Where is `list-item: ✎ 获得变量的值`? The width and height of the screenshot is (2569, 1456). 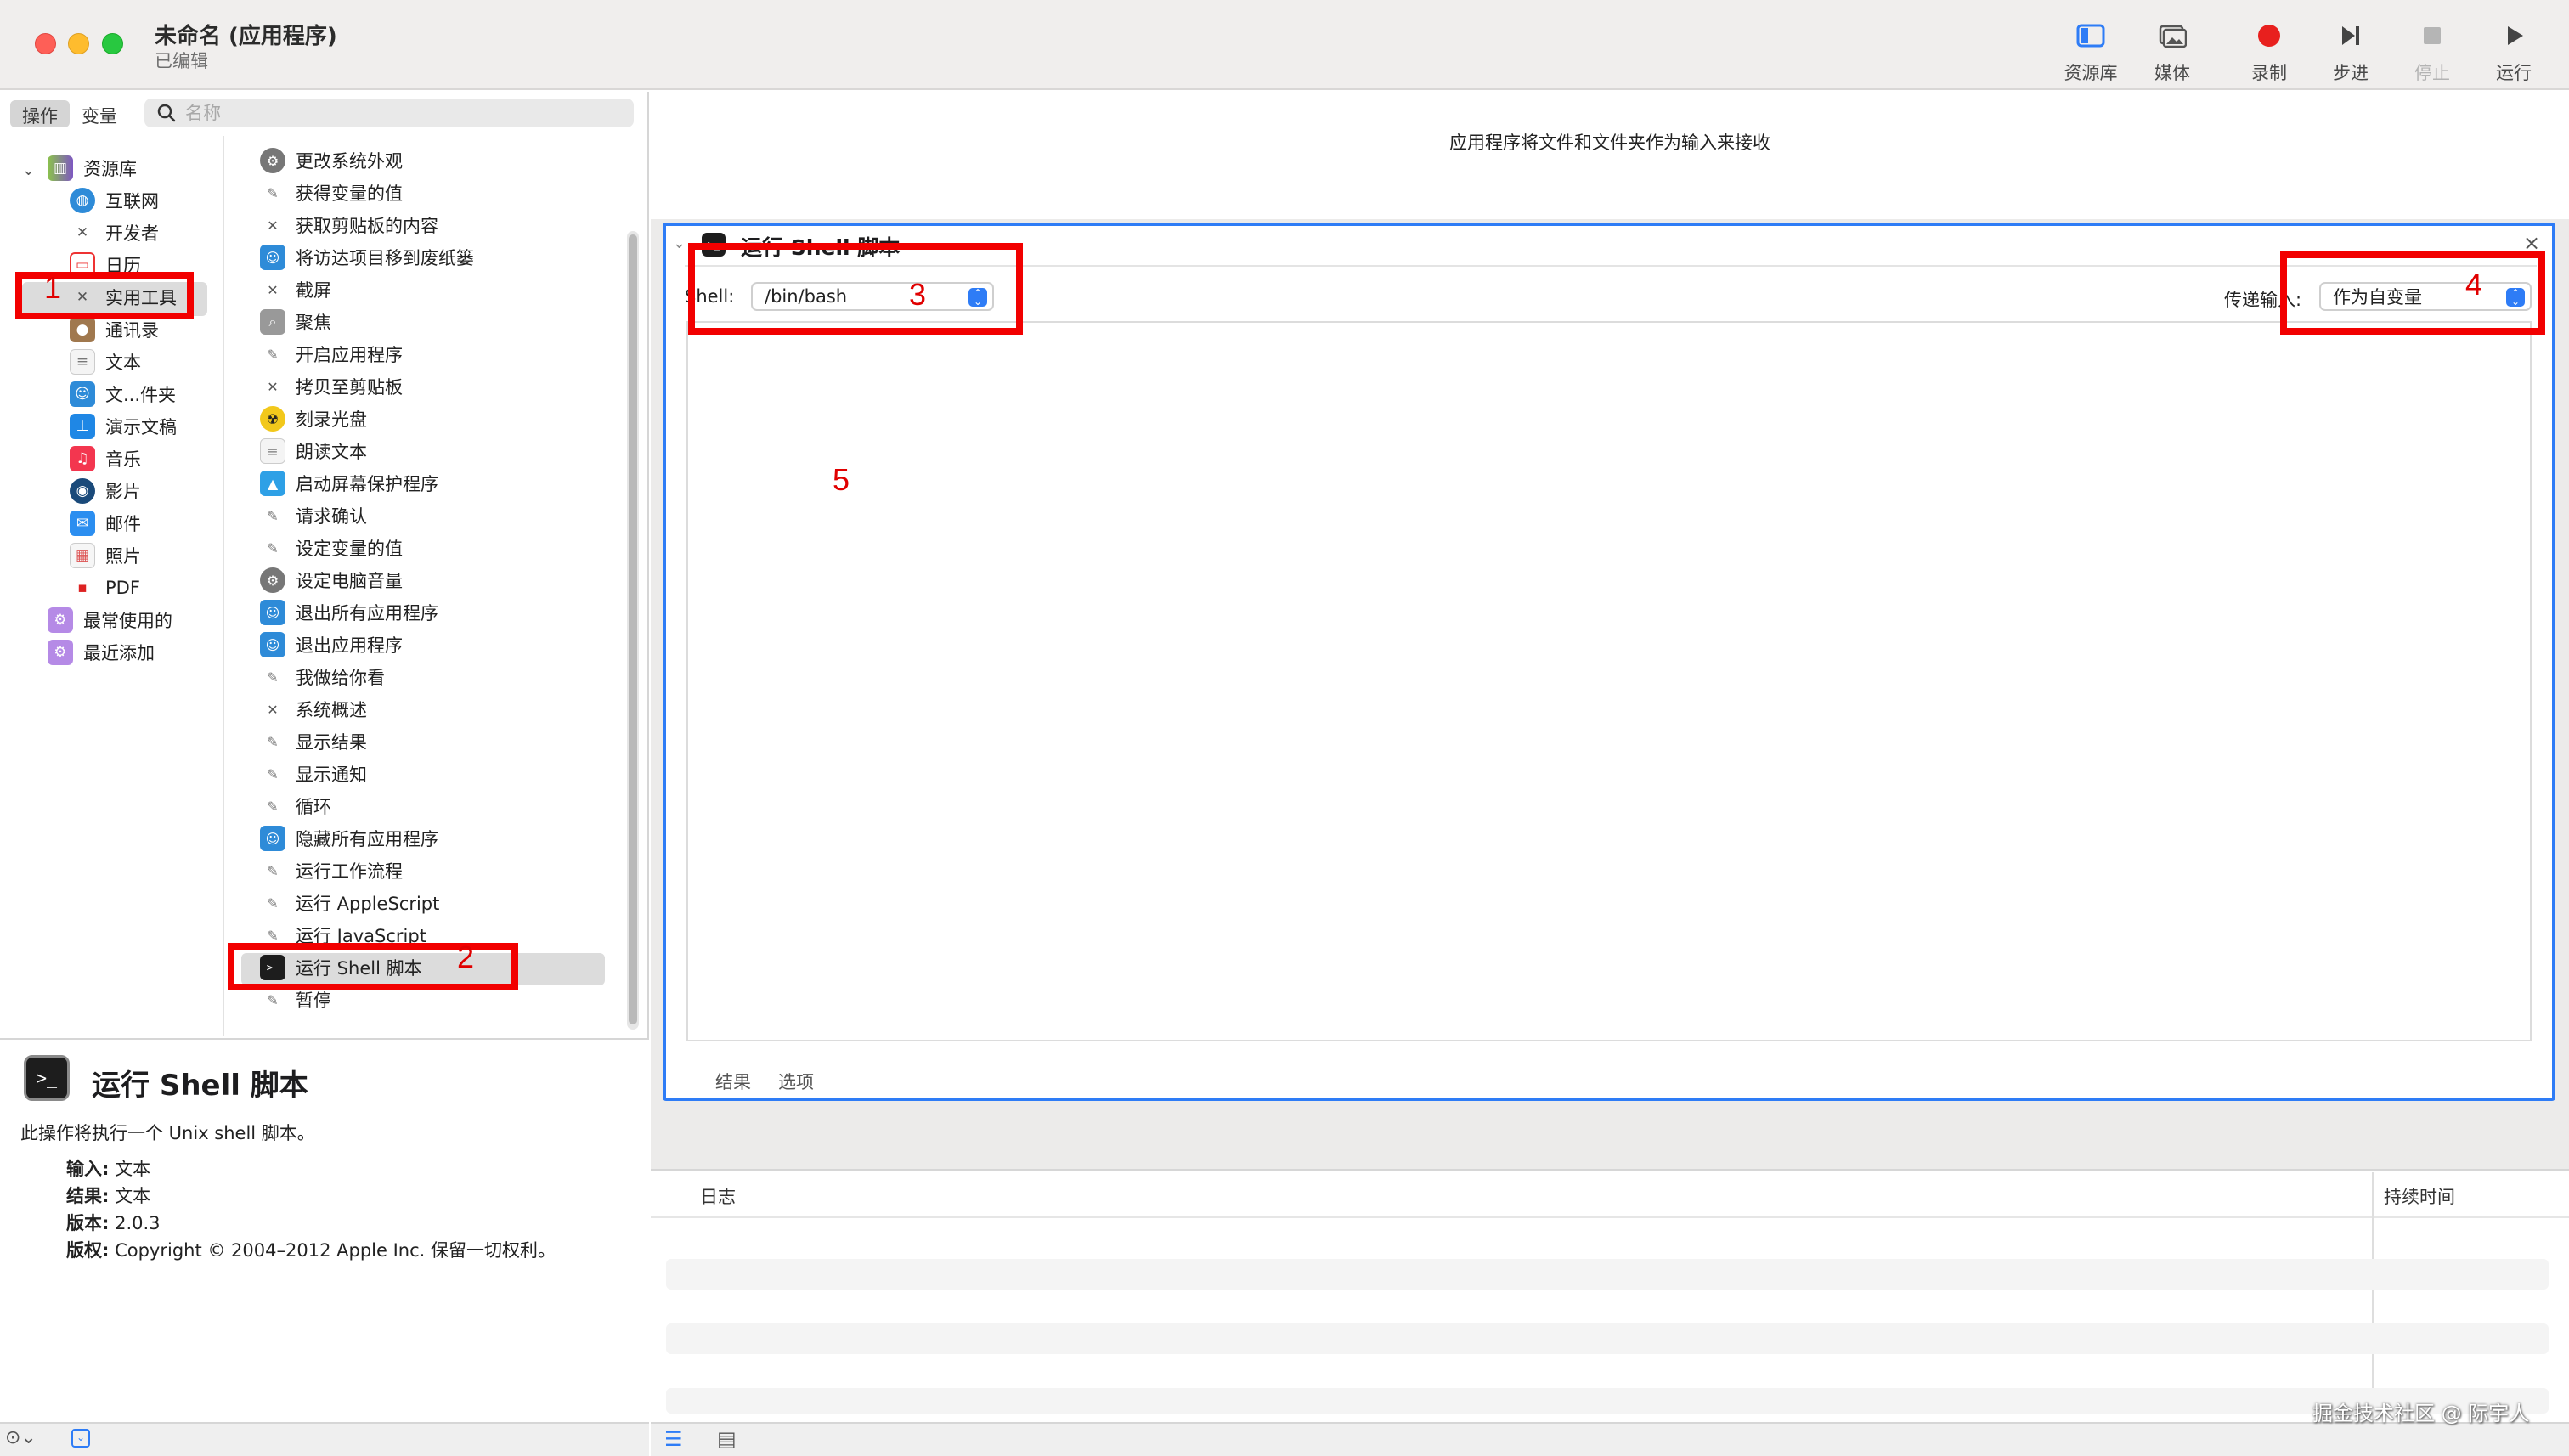
list-item: ✎ 获得变量的值 is located at coordinates (332, 193).